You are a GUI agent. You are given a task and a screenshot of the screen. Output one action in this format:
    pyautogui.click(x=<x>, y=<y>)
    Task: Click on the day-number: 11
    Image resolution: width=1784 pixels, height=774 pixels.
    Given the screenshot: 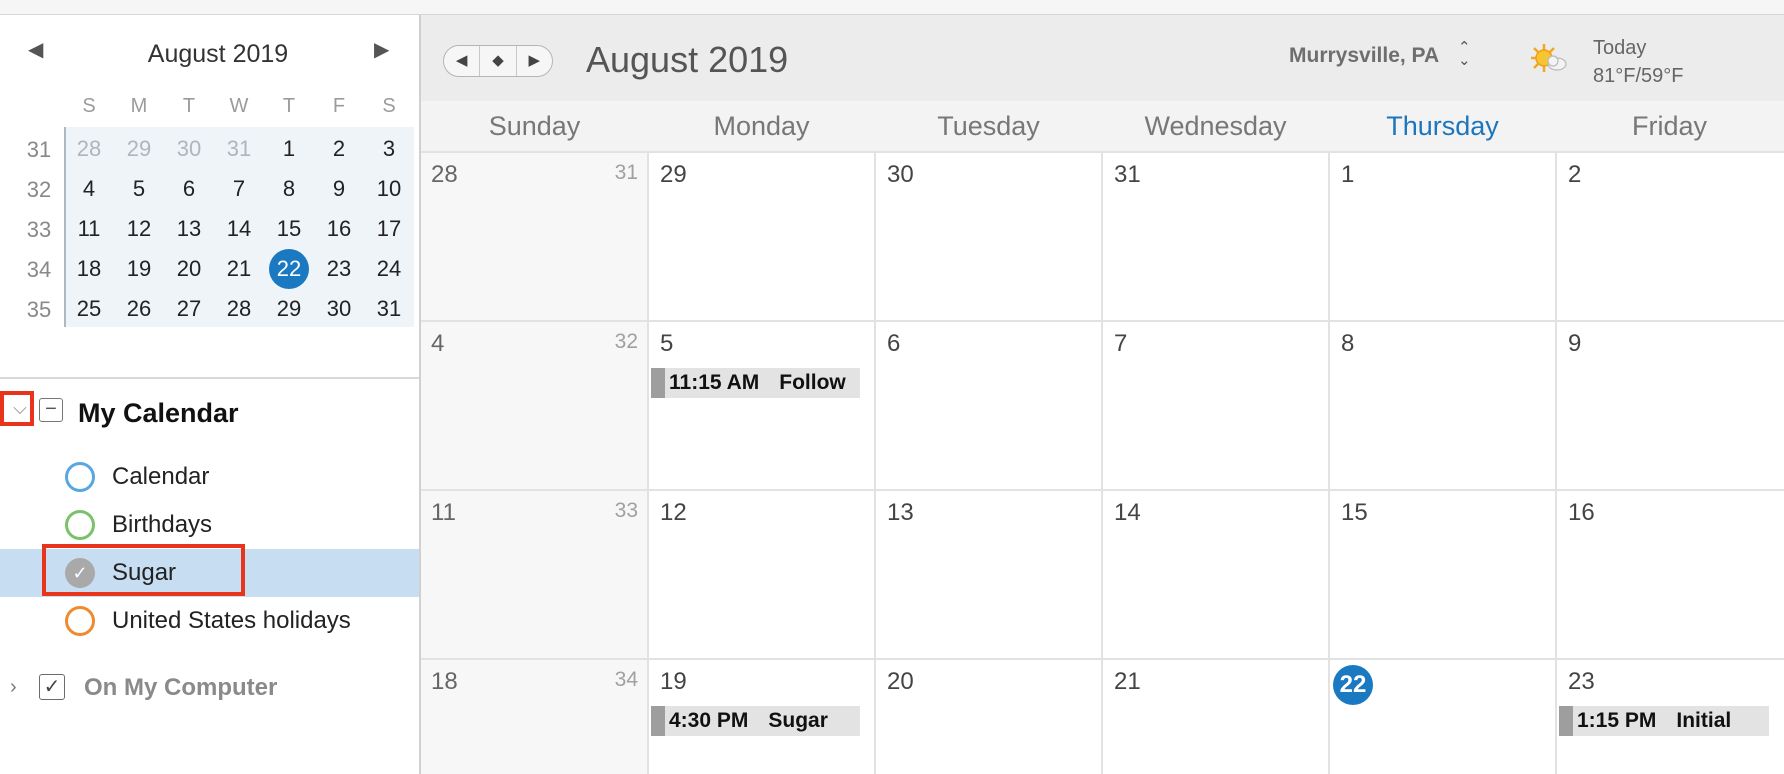 What is the action you would take?
    pyautogui.click(x=443, y=513)
    